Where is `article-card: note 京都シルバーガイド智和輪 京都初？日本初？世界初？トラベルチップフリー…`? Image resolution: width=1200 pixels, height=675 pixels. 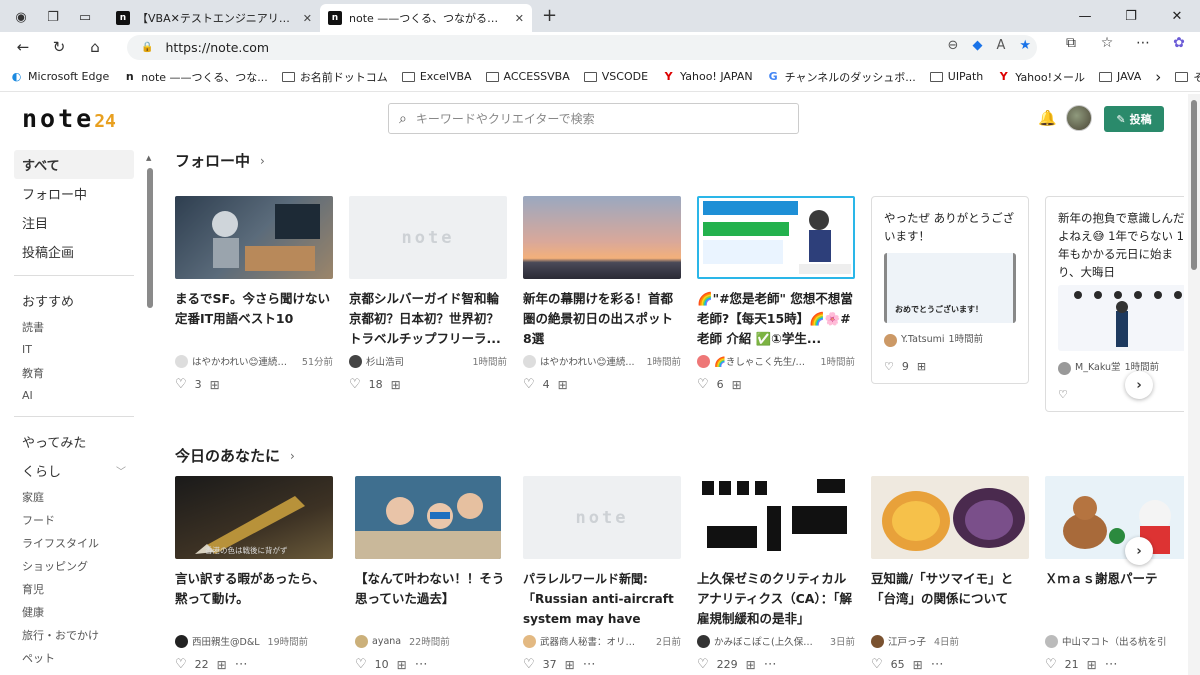 article-card: note 京都シルバーガイド智和輪 京都初？日本初？世界初？トラベルチップフリー… is located at coordinates (428, 294).